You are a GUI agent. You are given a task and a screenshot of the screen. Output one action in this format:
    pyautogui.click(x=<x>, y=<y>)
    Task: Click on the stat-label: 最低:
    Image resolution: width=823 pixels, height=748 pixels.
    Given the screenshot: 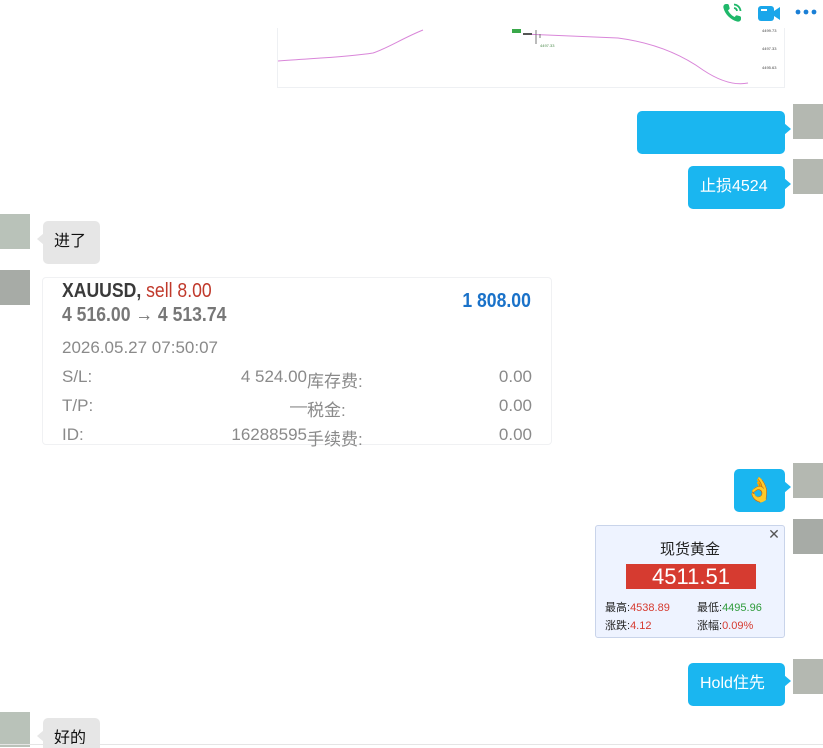 What is the action you would take?
    pyautogui.click(x=710, y=608)
    